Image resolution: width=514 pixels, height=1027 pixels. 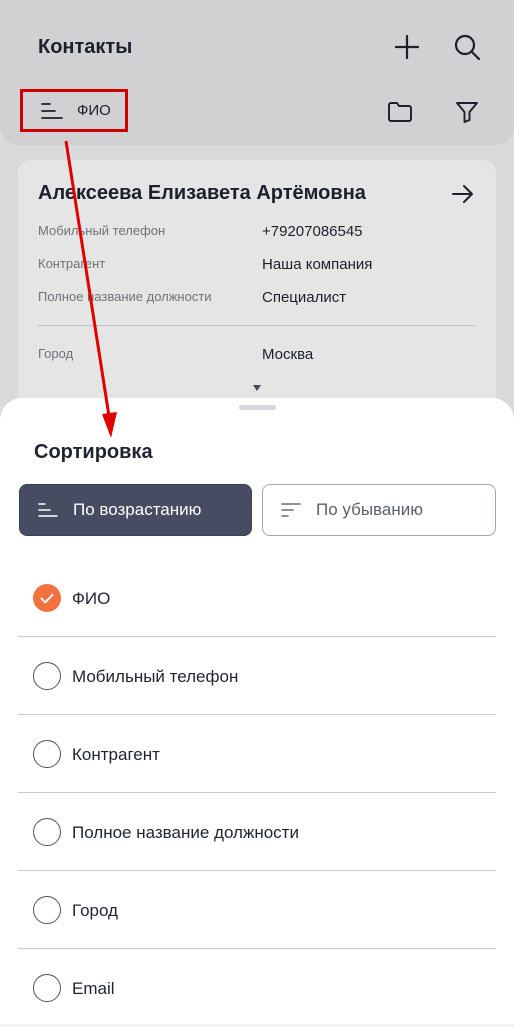 I want to click on radio-checked, so click(x=47, y=598).